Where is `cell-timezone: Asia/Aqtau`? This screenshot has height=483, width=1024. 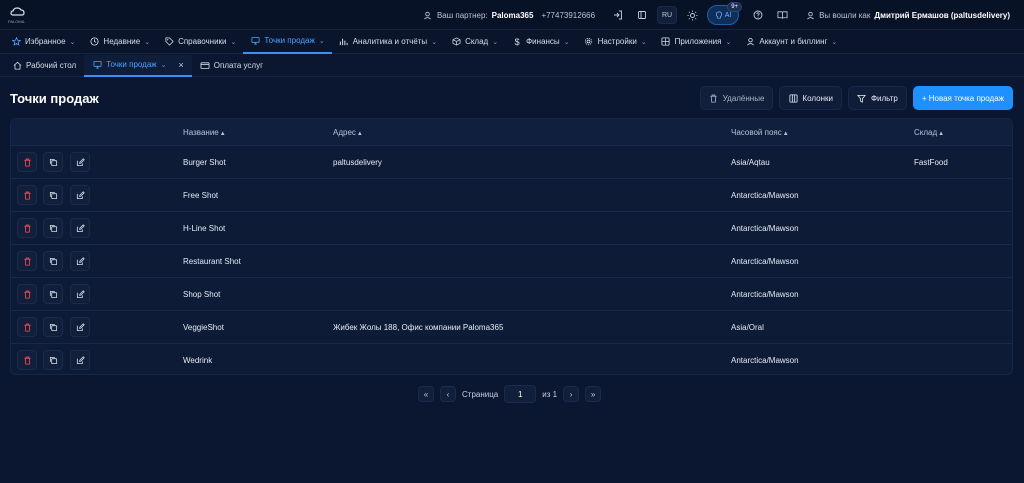 cell-timezone: Asia/Aqtau is located at coordinates (750, 162).